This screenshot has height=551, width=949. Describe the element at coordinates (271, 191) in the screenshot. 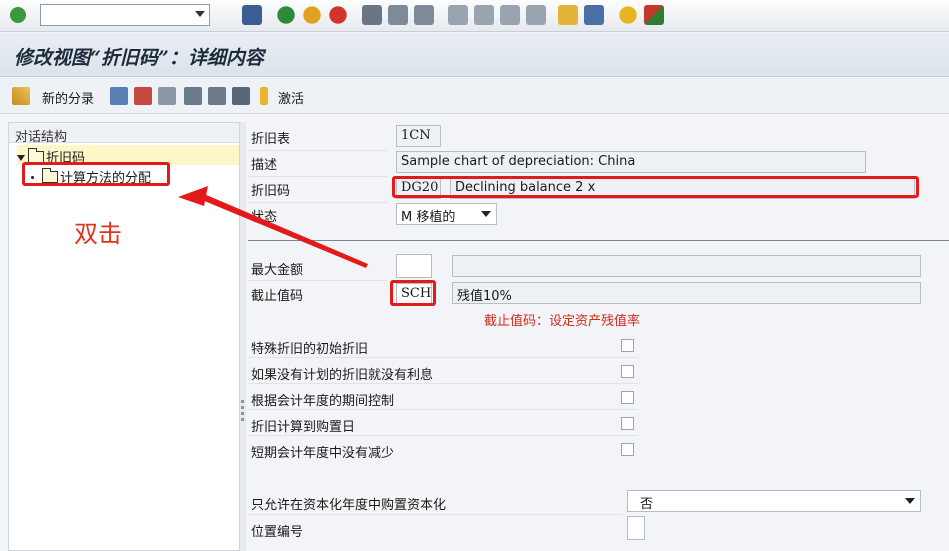

I see `depreciation-key-label: 折旧码` at that location.